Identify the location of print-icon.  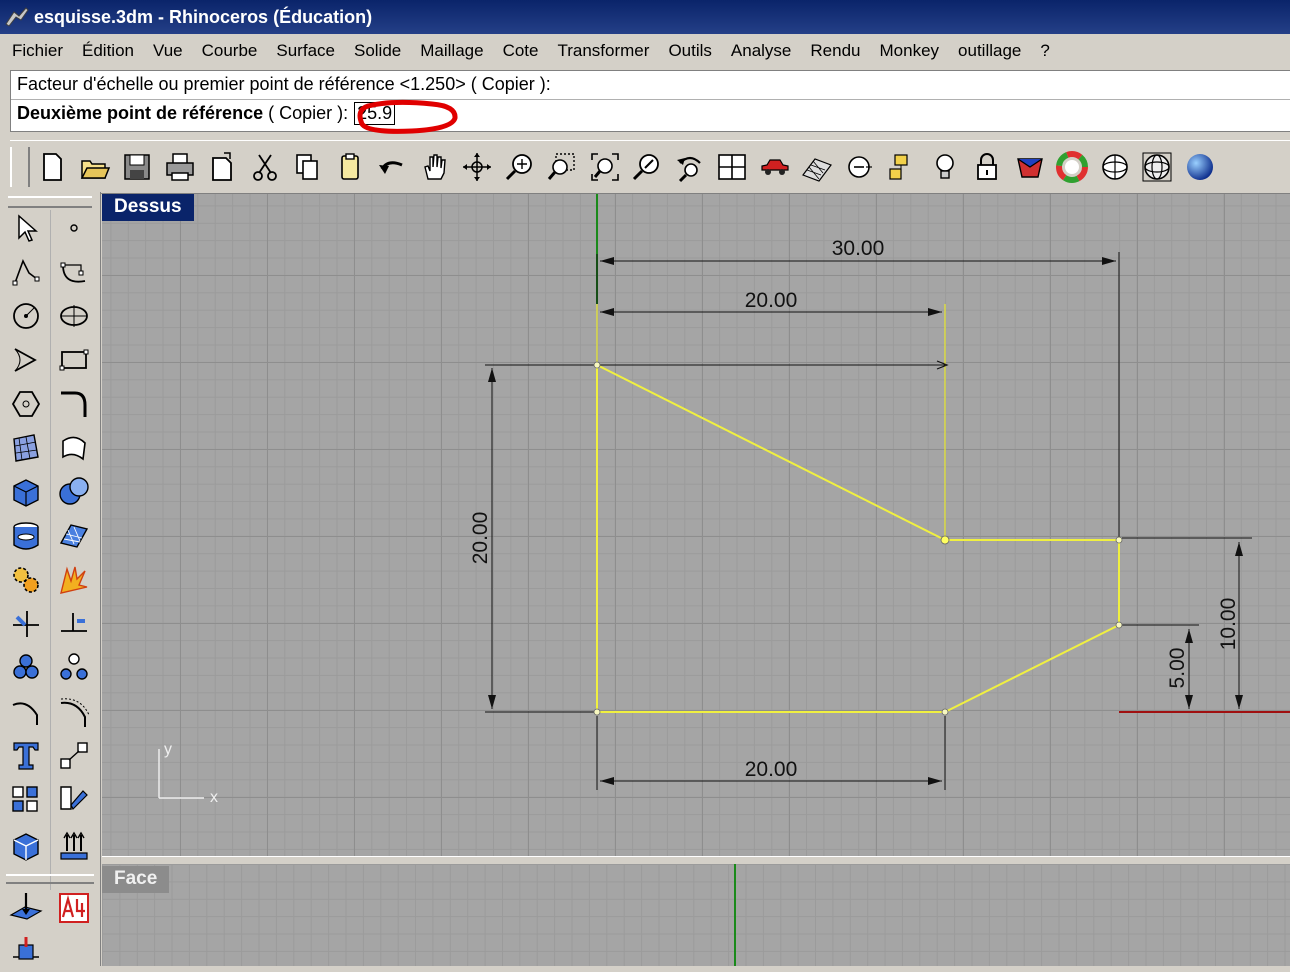
(180, 167).